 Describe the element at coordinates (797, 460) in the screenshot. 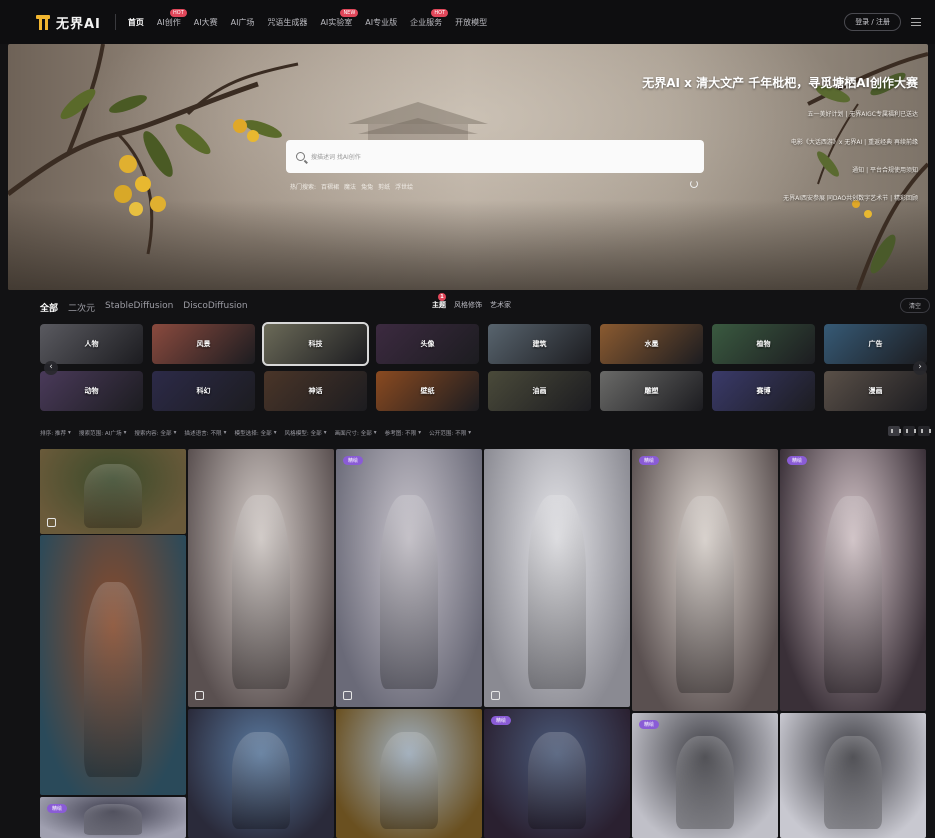

I see `featured-badge: 精绘` at that location.